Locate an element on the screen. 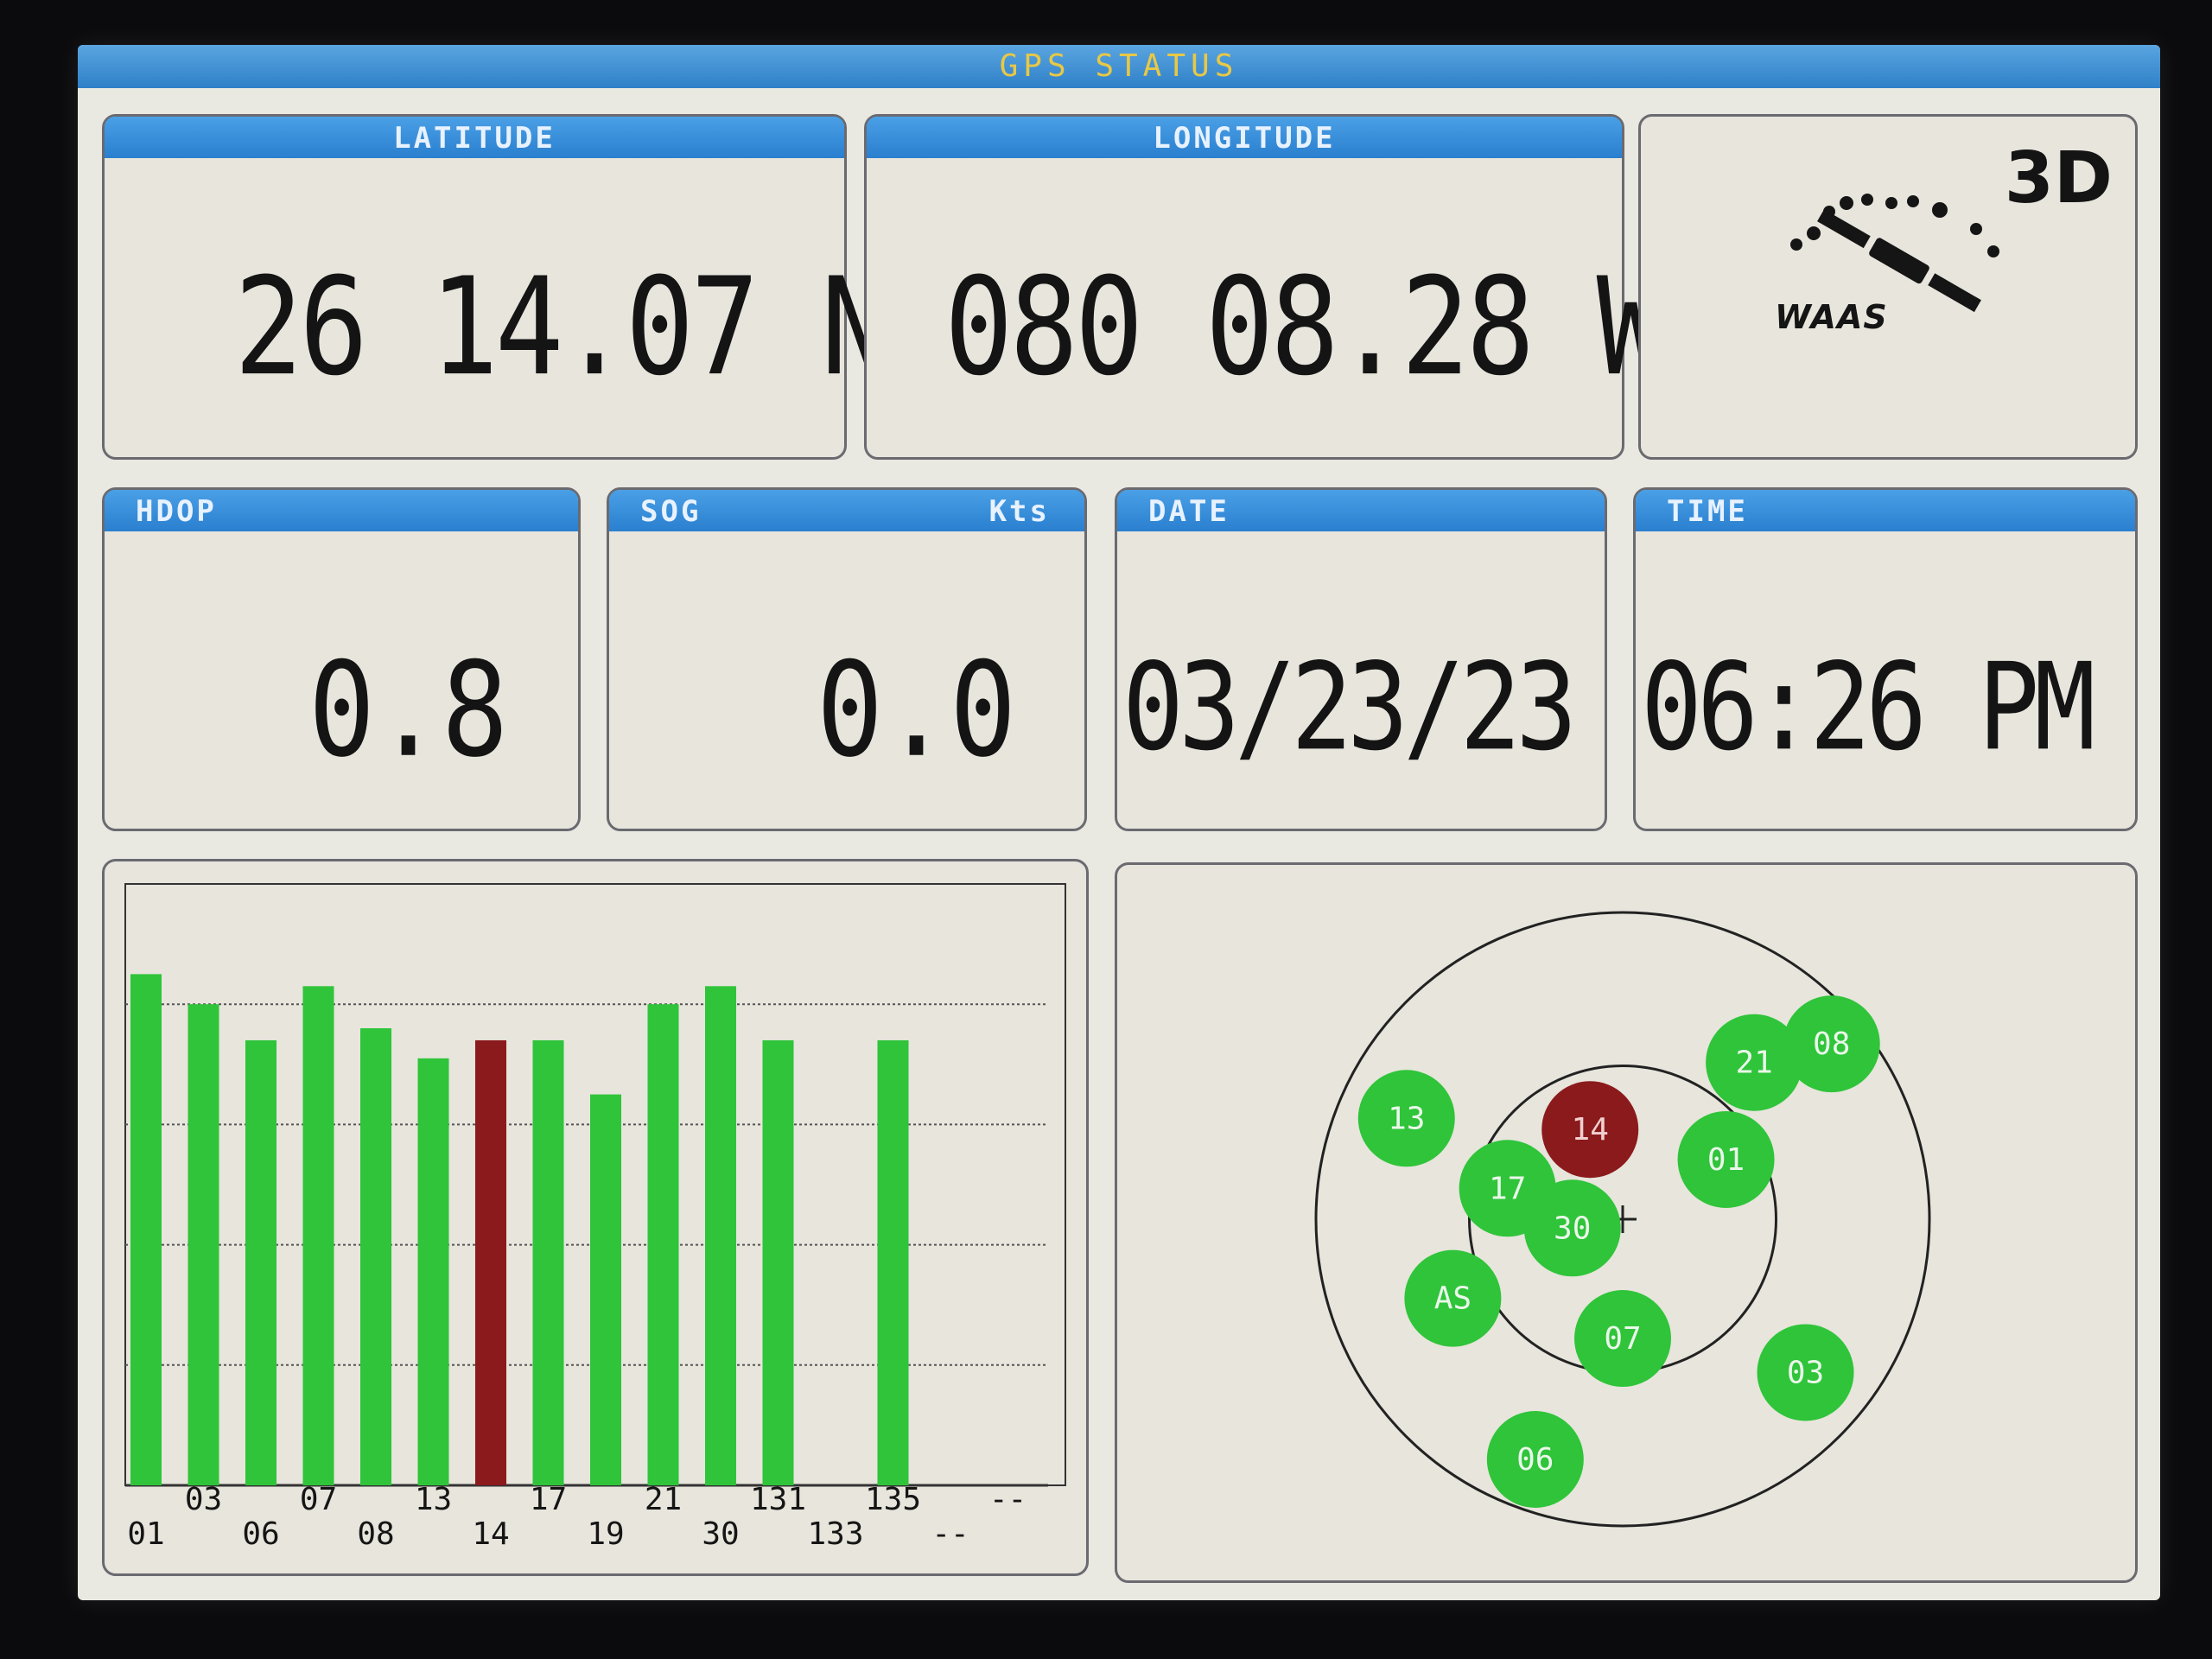  bar-tick-label: 01 is located at coordinates (145, 1534).